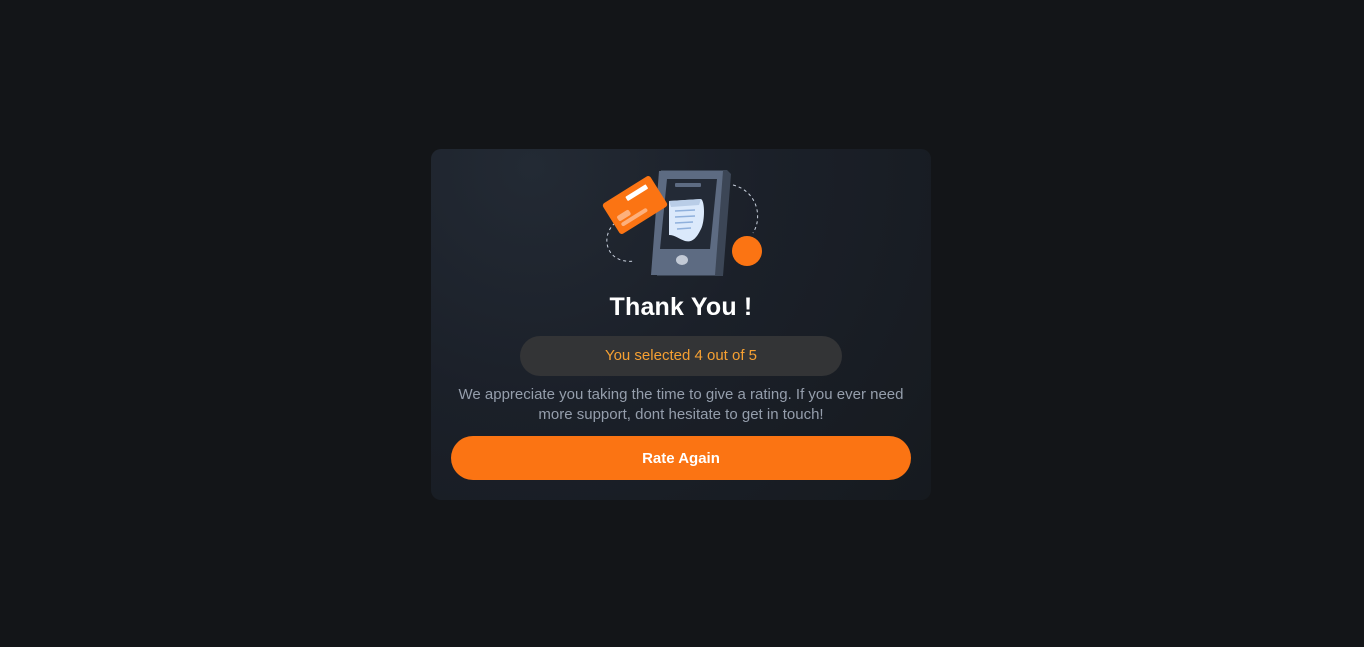  What do you see at coordinates (681, 356) in the screenshot?
I see `selection-badge: You selected 4 out of 5` at bounding box center [681, 356].